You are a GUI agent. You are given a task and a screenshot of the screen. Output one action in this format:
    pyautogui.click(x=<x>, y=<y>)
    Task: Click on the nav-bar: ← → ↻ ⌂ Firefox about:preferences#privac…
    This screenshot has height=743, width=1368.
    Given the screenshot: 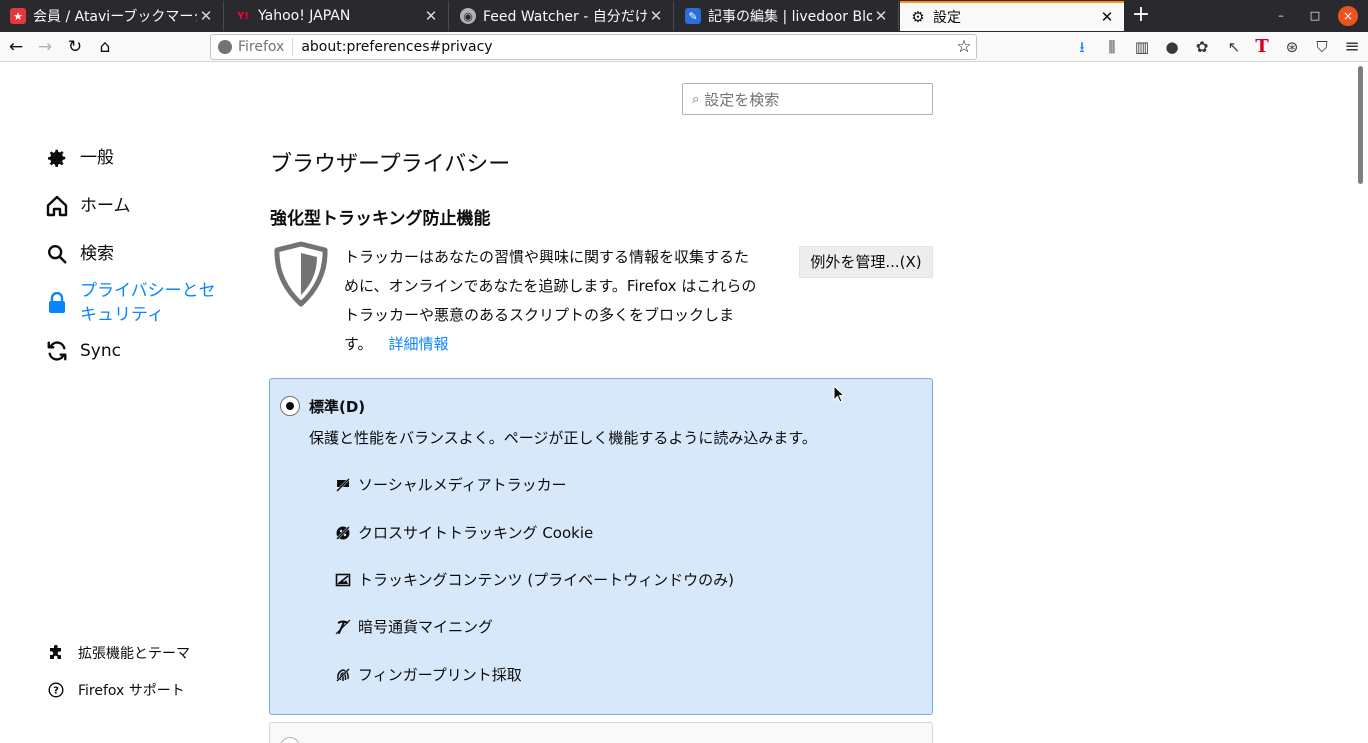 What is the action you would take?
    pyautogui.click(x=684, y=47)
    